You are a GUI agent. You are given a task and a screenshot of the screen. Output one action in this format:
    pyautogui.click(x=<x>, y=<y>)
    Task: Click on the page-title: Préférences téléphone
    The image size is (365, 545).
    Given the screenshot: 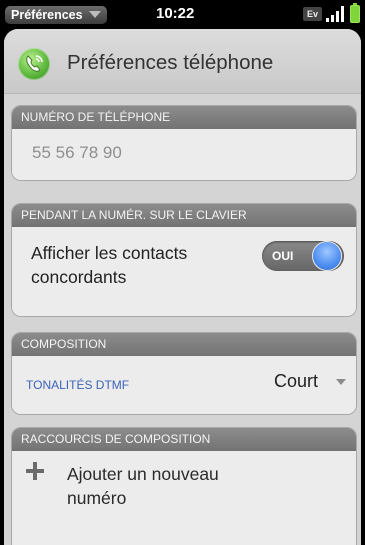 What is the action you would take?
    pyautogui.click(x=170, y=62)
    